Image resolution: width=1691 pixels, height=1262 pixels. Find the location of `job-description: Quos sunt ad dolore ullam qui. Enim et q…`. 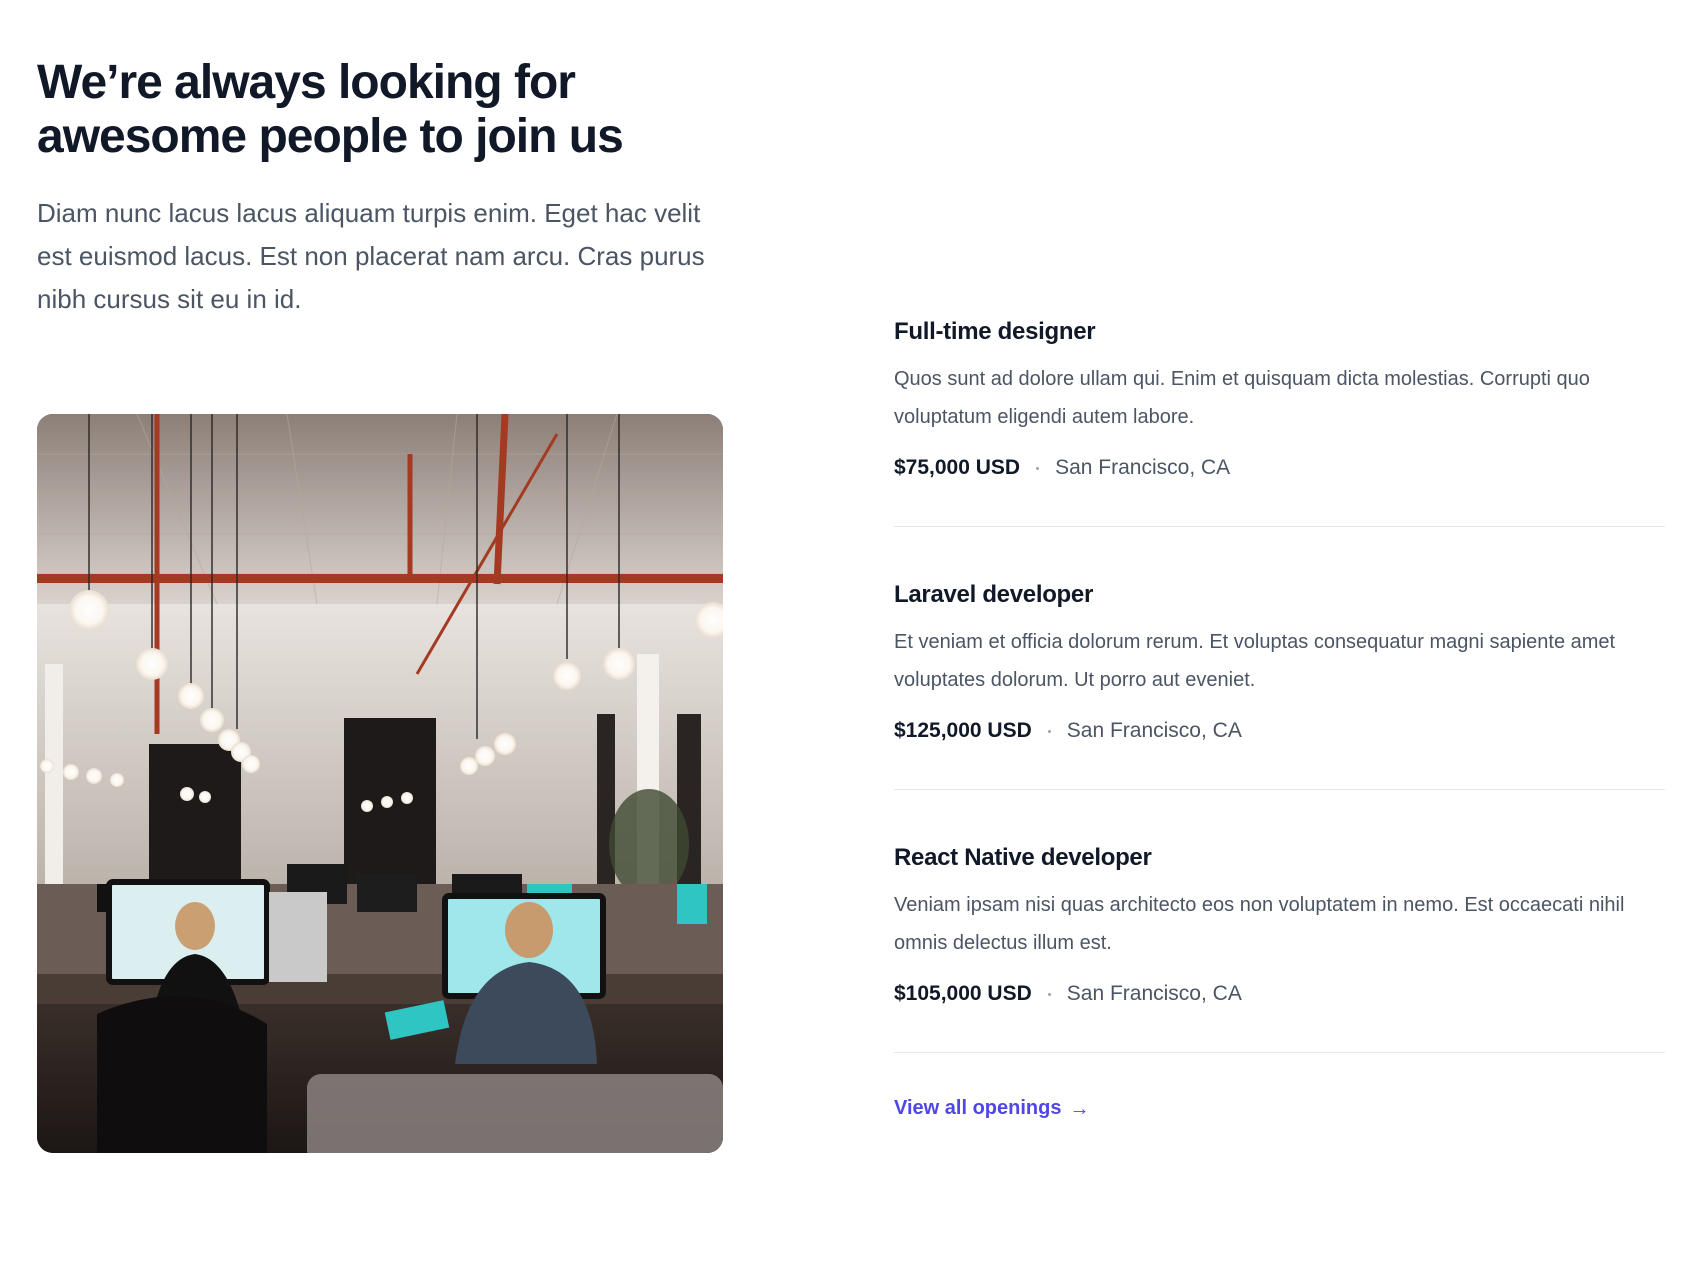

job-description: Quos sunt ad dolore ullam qui. Enim et q… is located at coordinates (1242, 398).